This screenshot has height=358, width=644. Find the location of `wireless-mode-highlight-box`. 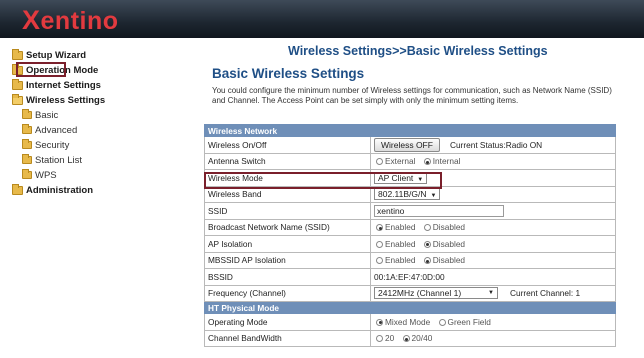

wireless-mode-highlight-box is located at coordinates (323, 180).